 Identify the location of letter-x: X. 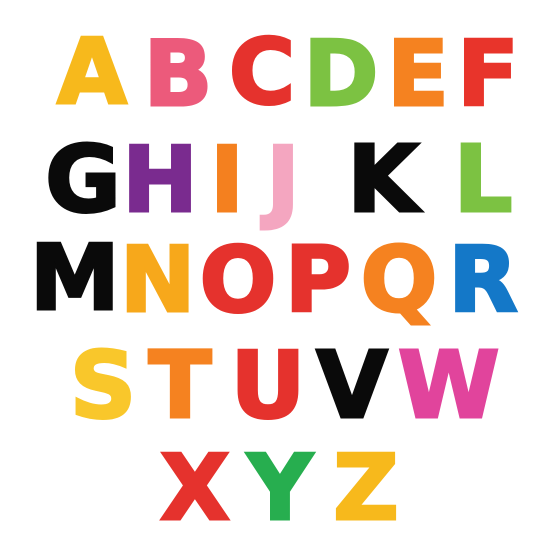
(195, 488).